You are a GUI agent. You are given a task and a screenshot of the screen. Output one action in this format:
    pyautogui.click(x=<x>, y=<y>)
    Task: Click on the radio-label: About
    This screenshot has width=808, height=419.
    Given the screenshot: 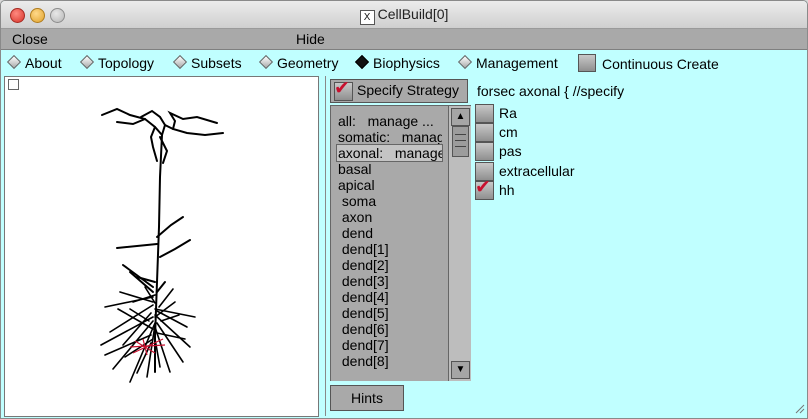 What is the action you would take?
    pyautogui.click(x=43, y=63)
    